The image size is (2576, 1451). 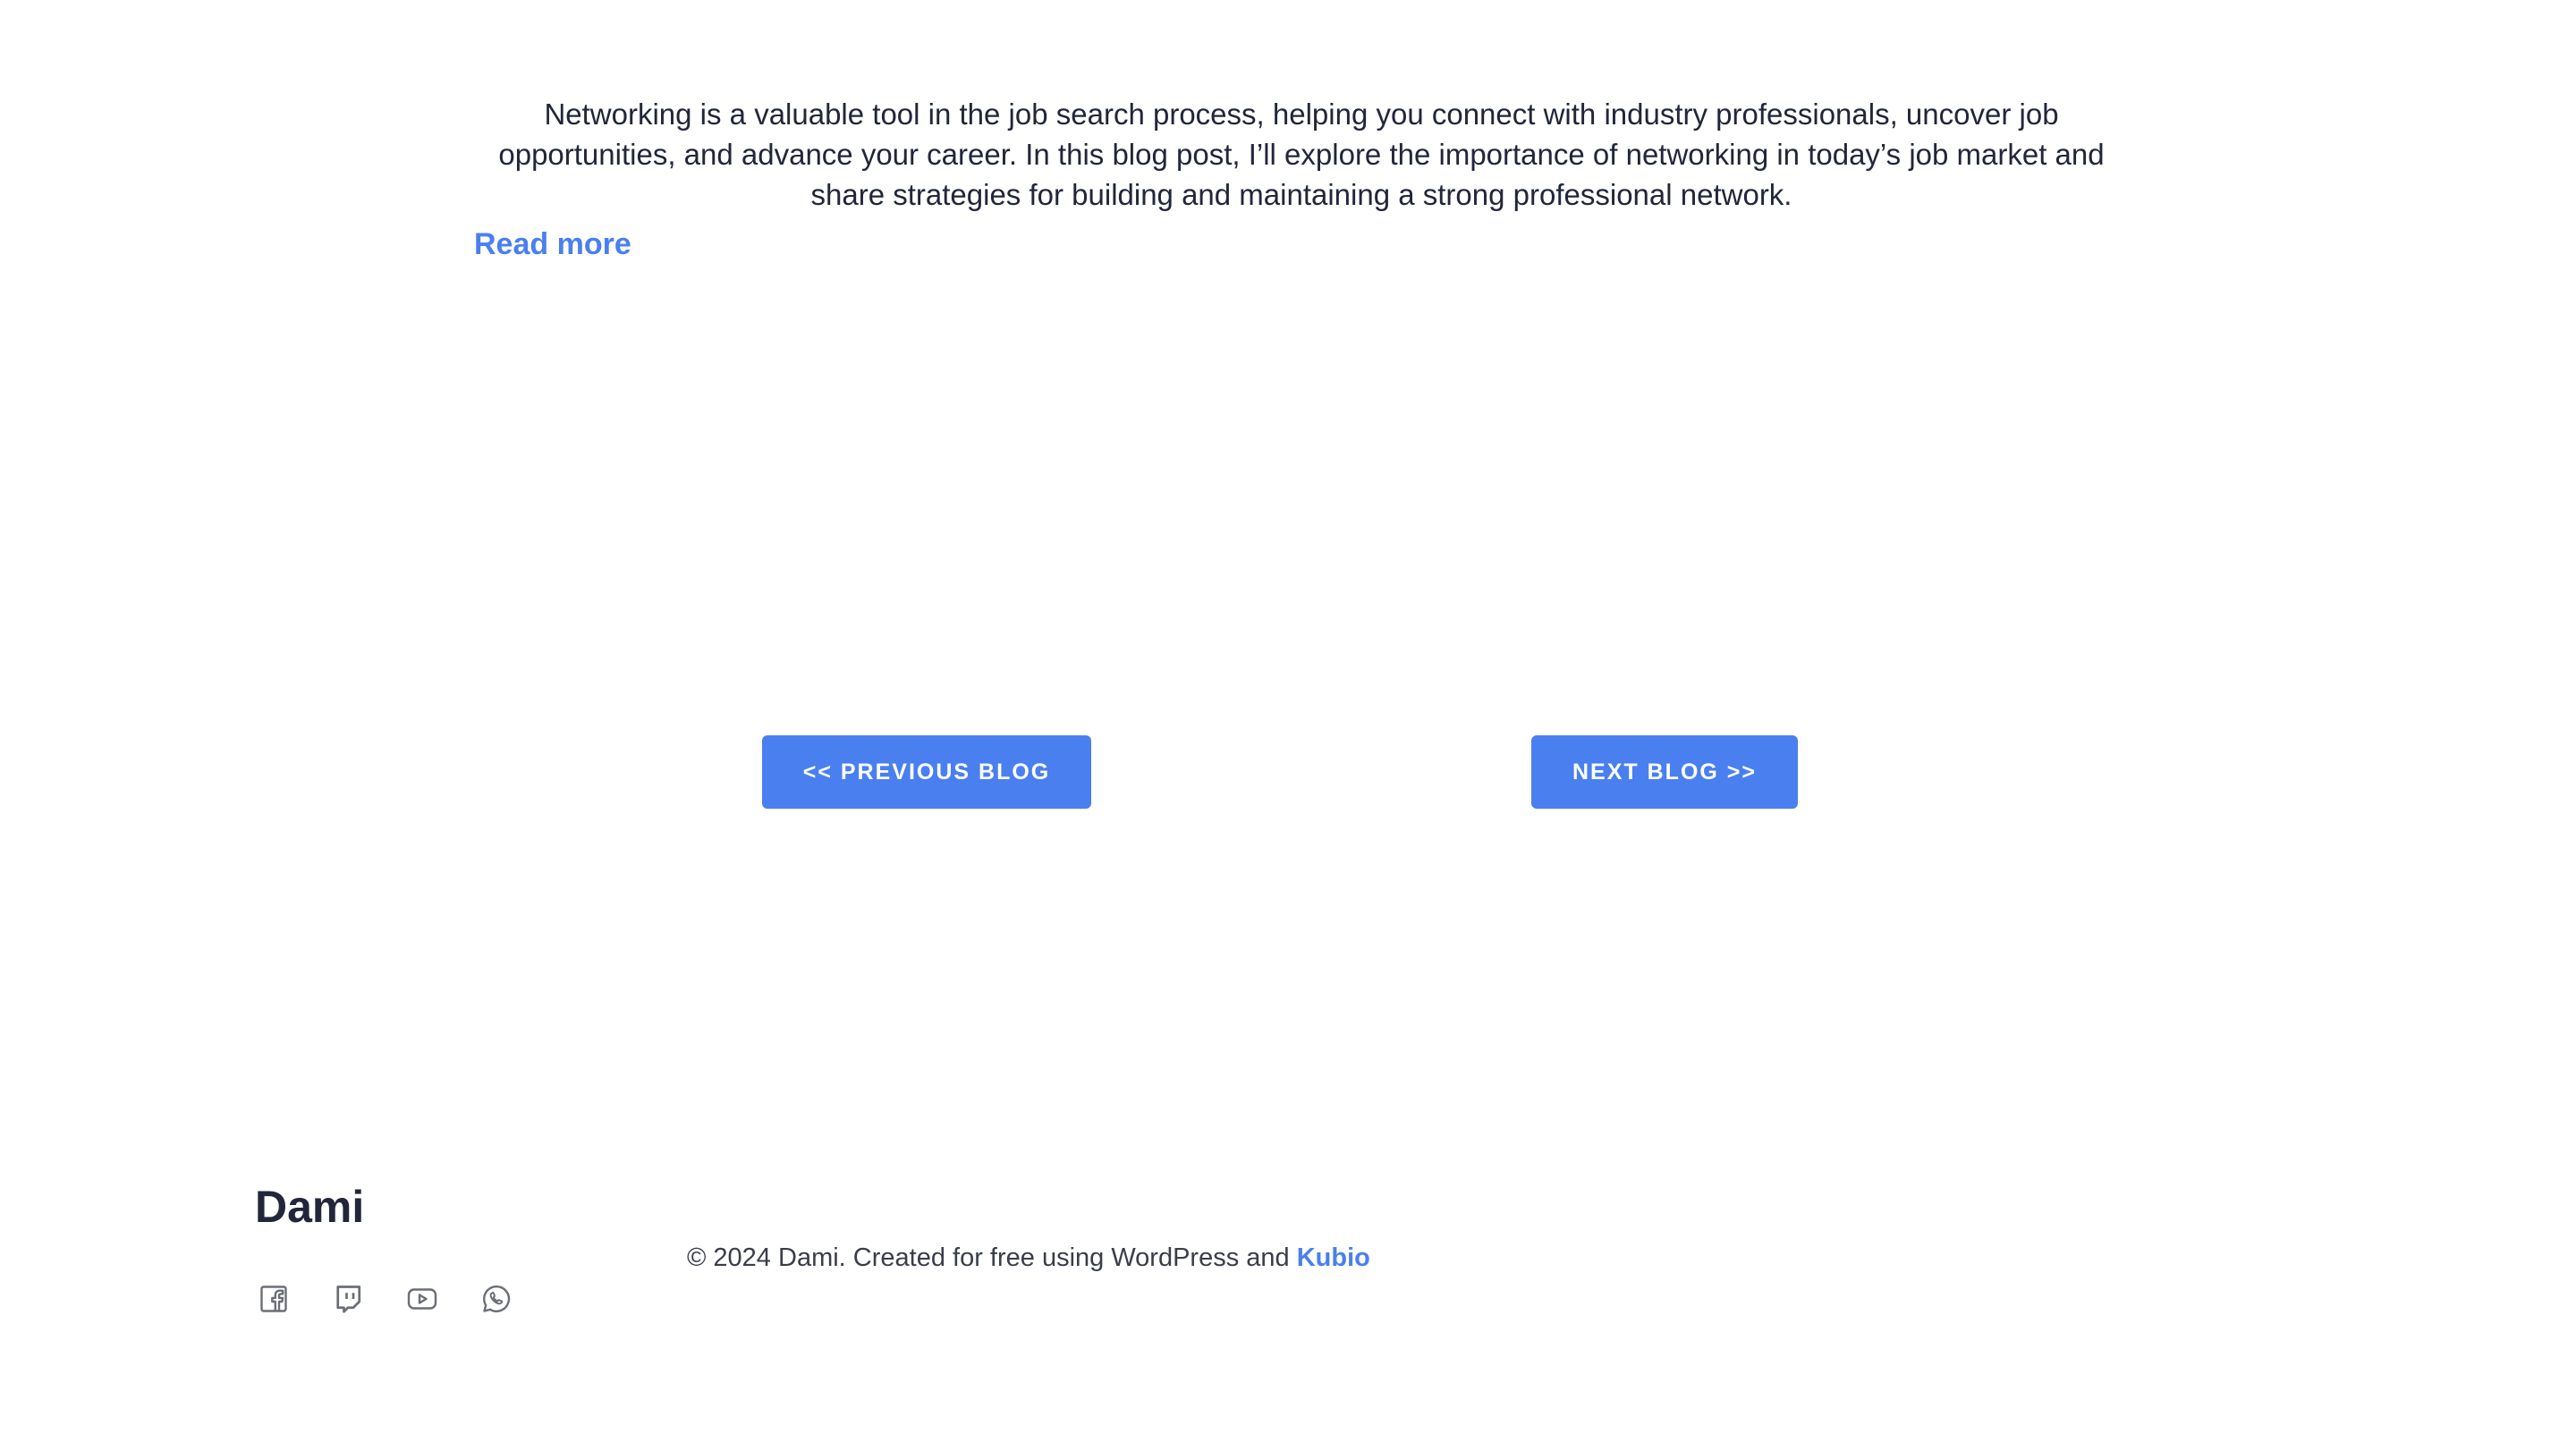 I want to click on previous-blog-button: << PREVIOUS BLOG, so click(x=926, y=772).